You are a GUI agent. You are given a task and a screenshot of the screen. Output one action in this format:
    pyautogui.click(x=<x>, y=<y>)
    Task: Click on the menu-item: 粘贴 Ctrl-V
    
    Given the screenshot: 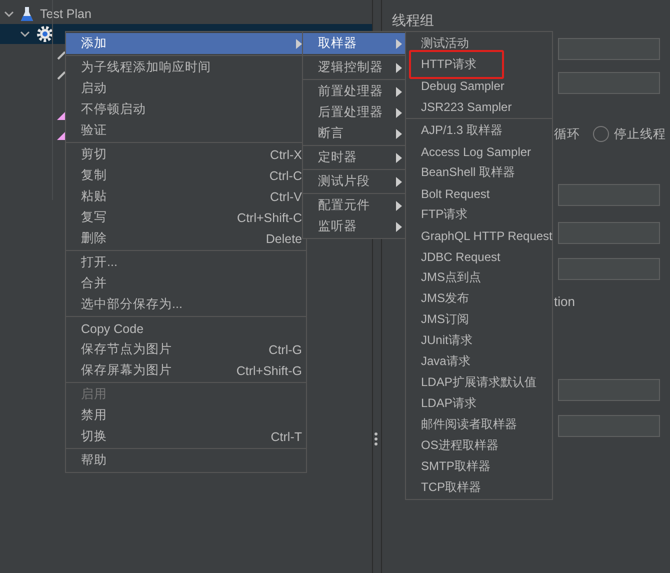 What is the action you would take?
    pyautogui.click(x=186, y=196)
    